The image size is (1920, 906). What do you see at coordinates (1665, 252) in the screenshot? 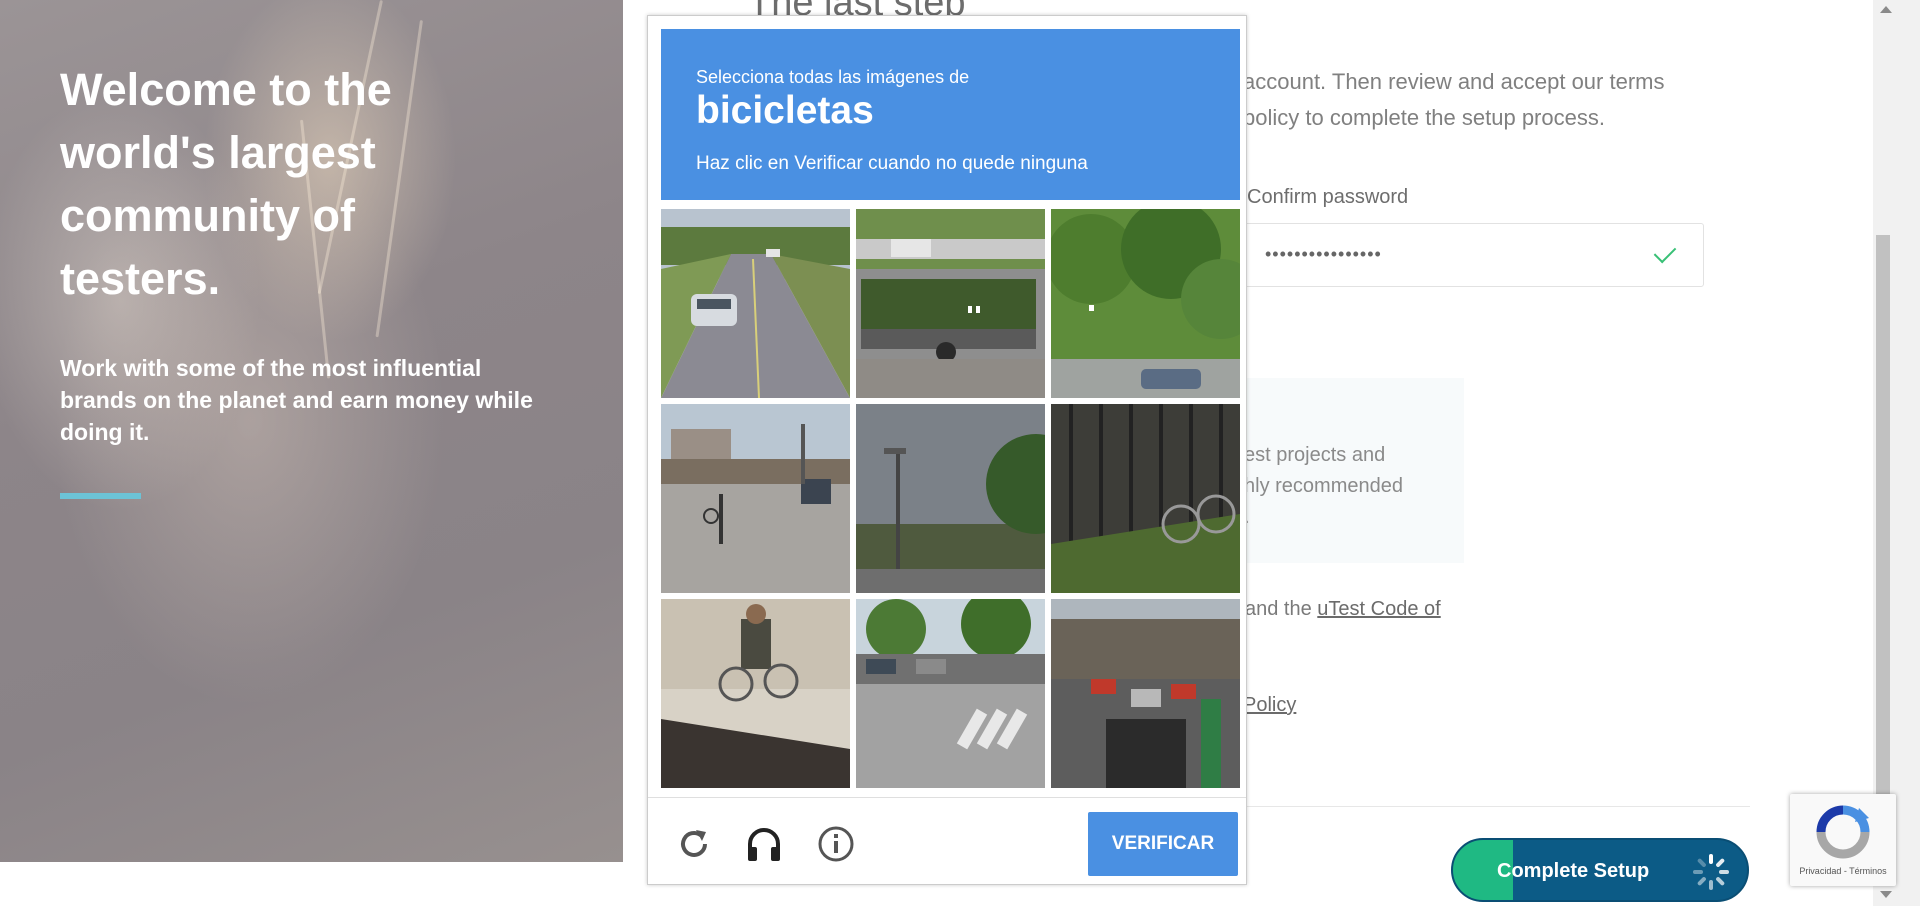
I see `check-icon` at bounding box center [1665, 252].